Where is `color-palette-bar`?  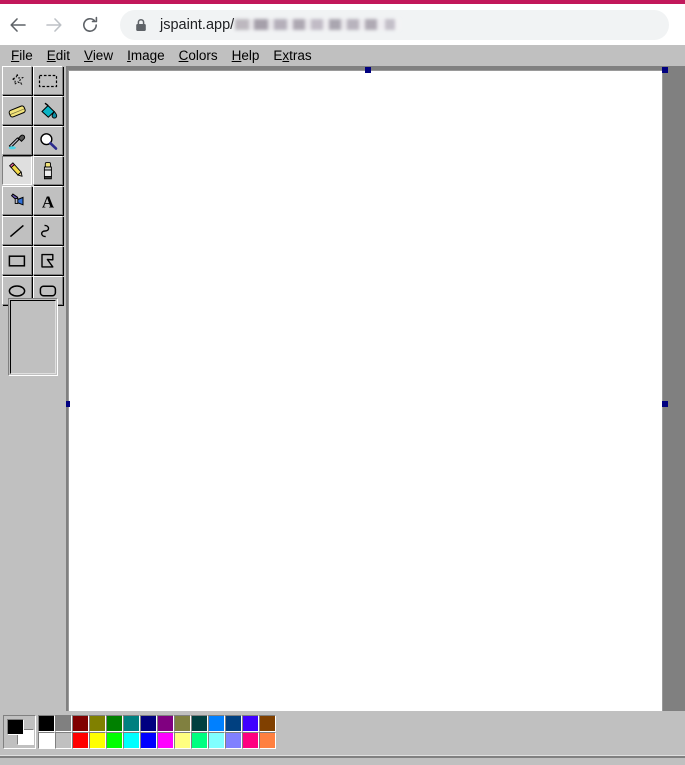 color-palette-bar is located at coordinates (342, 733).